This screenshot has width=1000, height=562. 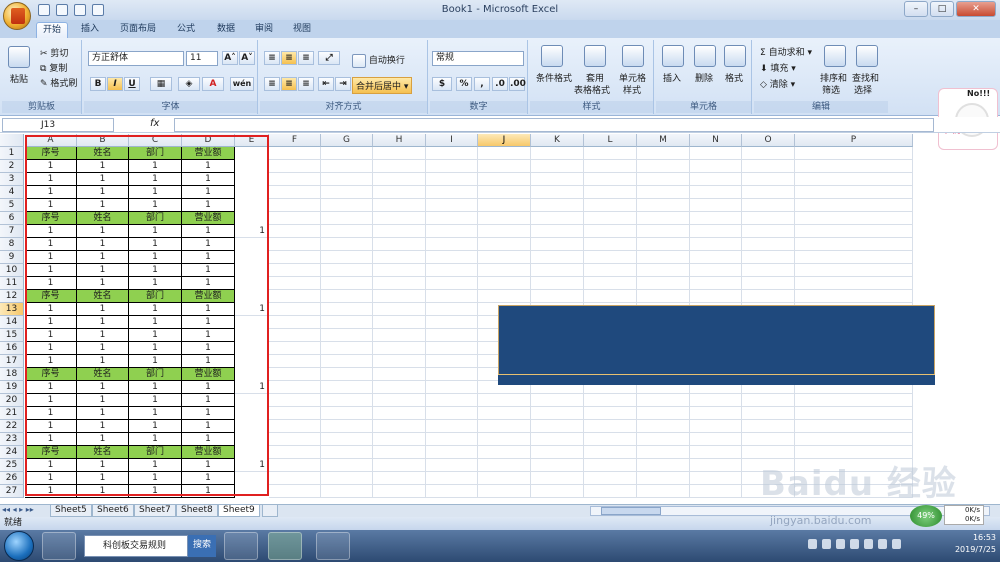 What do you see at coordinates (734, 77) in the screenshot?
I see `format-cells-label: 格式` at bounding box center [734, 77].